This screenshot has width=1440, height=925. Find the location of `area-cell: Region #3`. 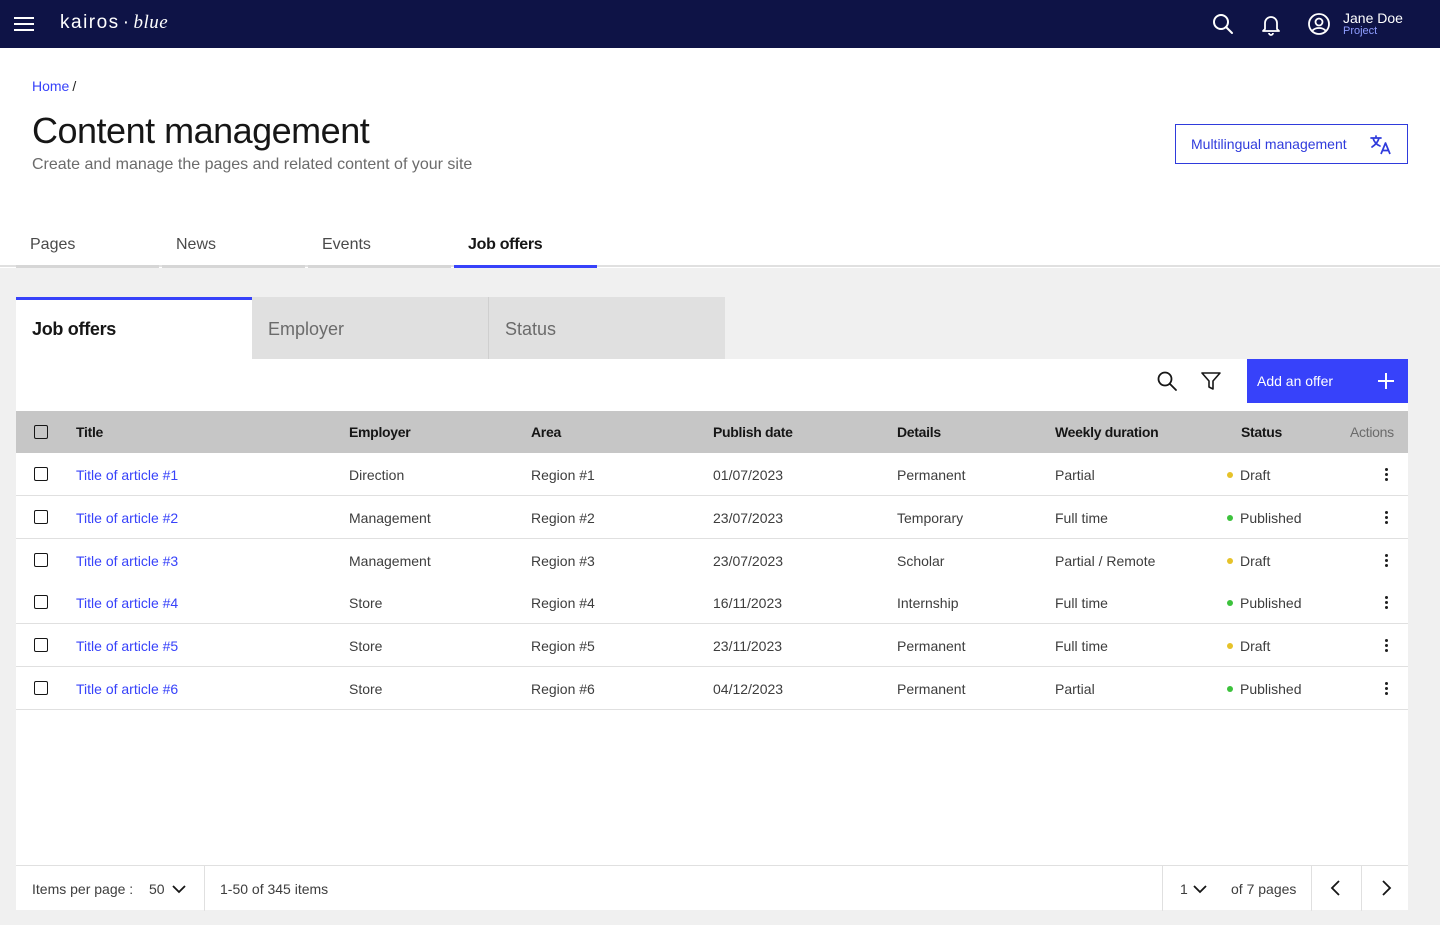

area-cell: Region #3 is located at coordinates (563, 561).